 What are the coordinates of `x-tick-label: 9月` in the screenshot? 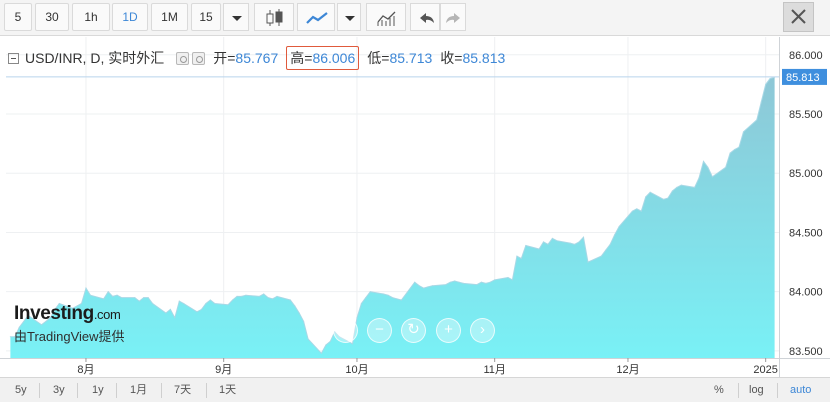 It's located at (223, 370).